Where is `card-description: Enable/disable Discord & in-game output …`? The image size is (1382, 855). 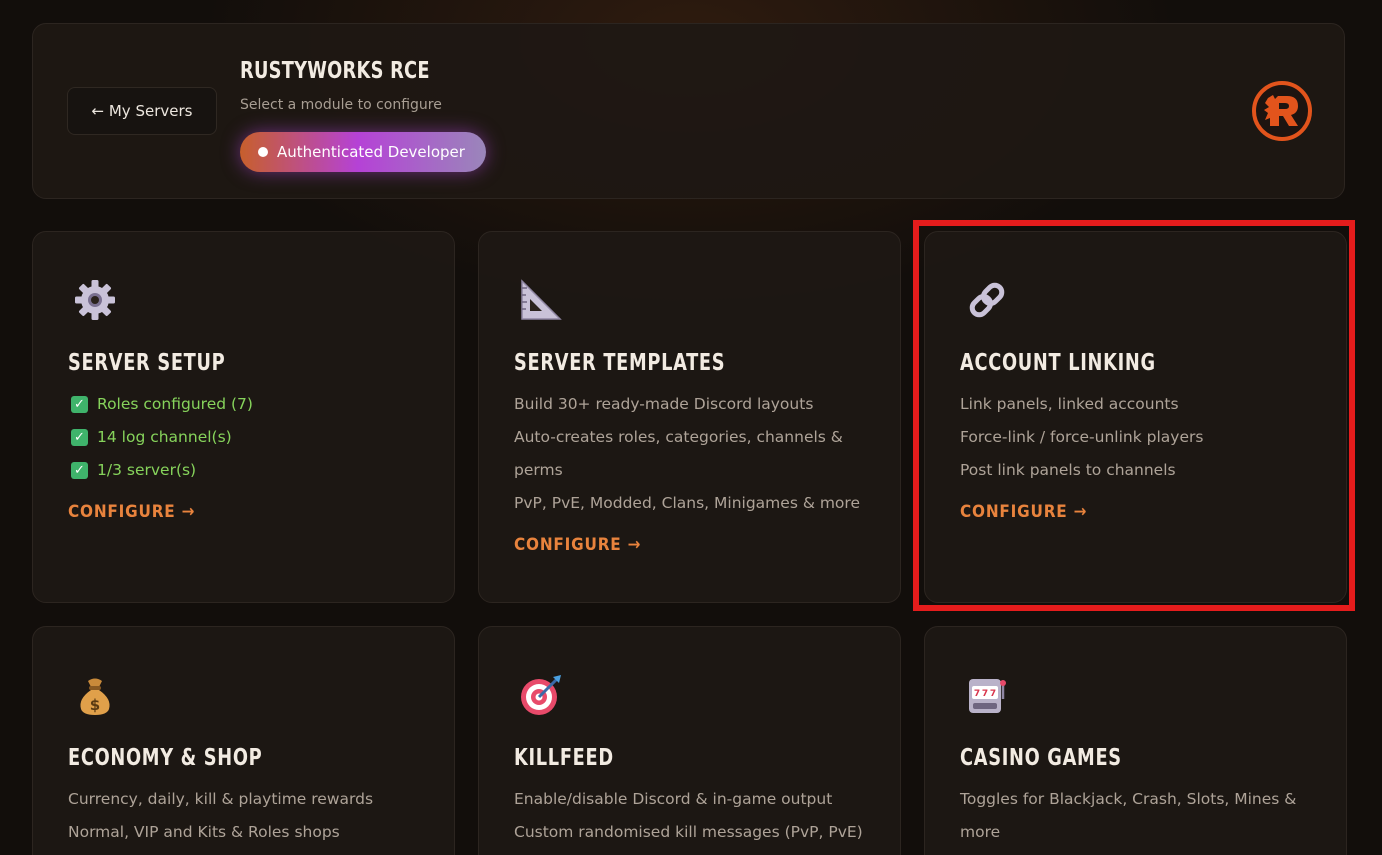 card-description: Enable/disable Discord & in-game output … is located at coordinates (694, 816).